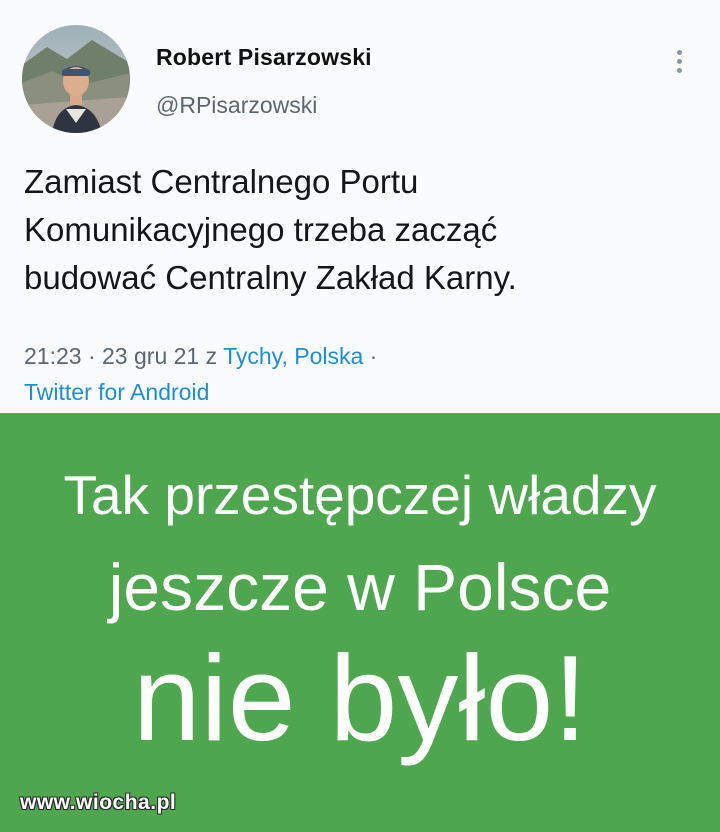 This screenshot has height=832, width=720. What do you see at coordinates (360, 698) in the screenshot?
I see `slogan-line-3: nie było!` at bounding box center [360, 698].